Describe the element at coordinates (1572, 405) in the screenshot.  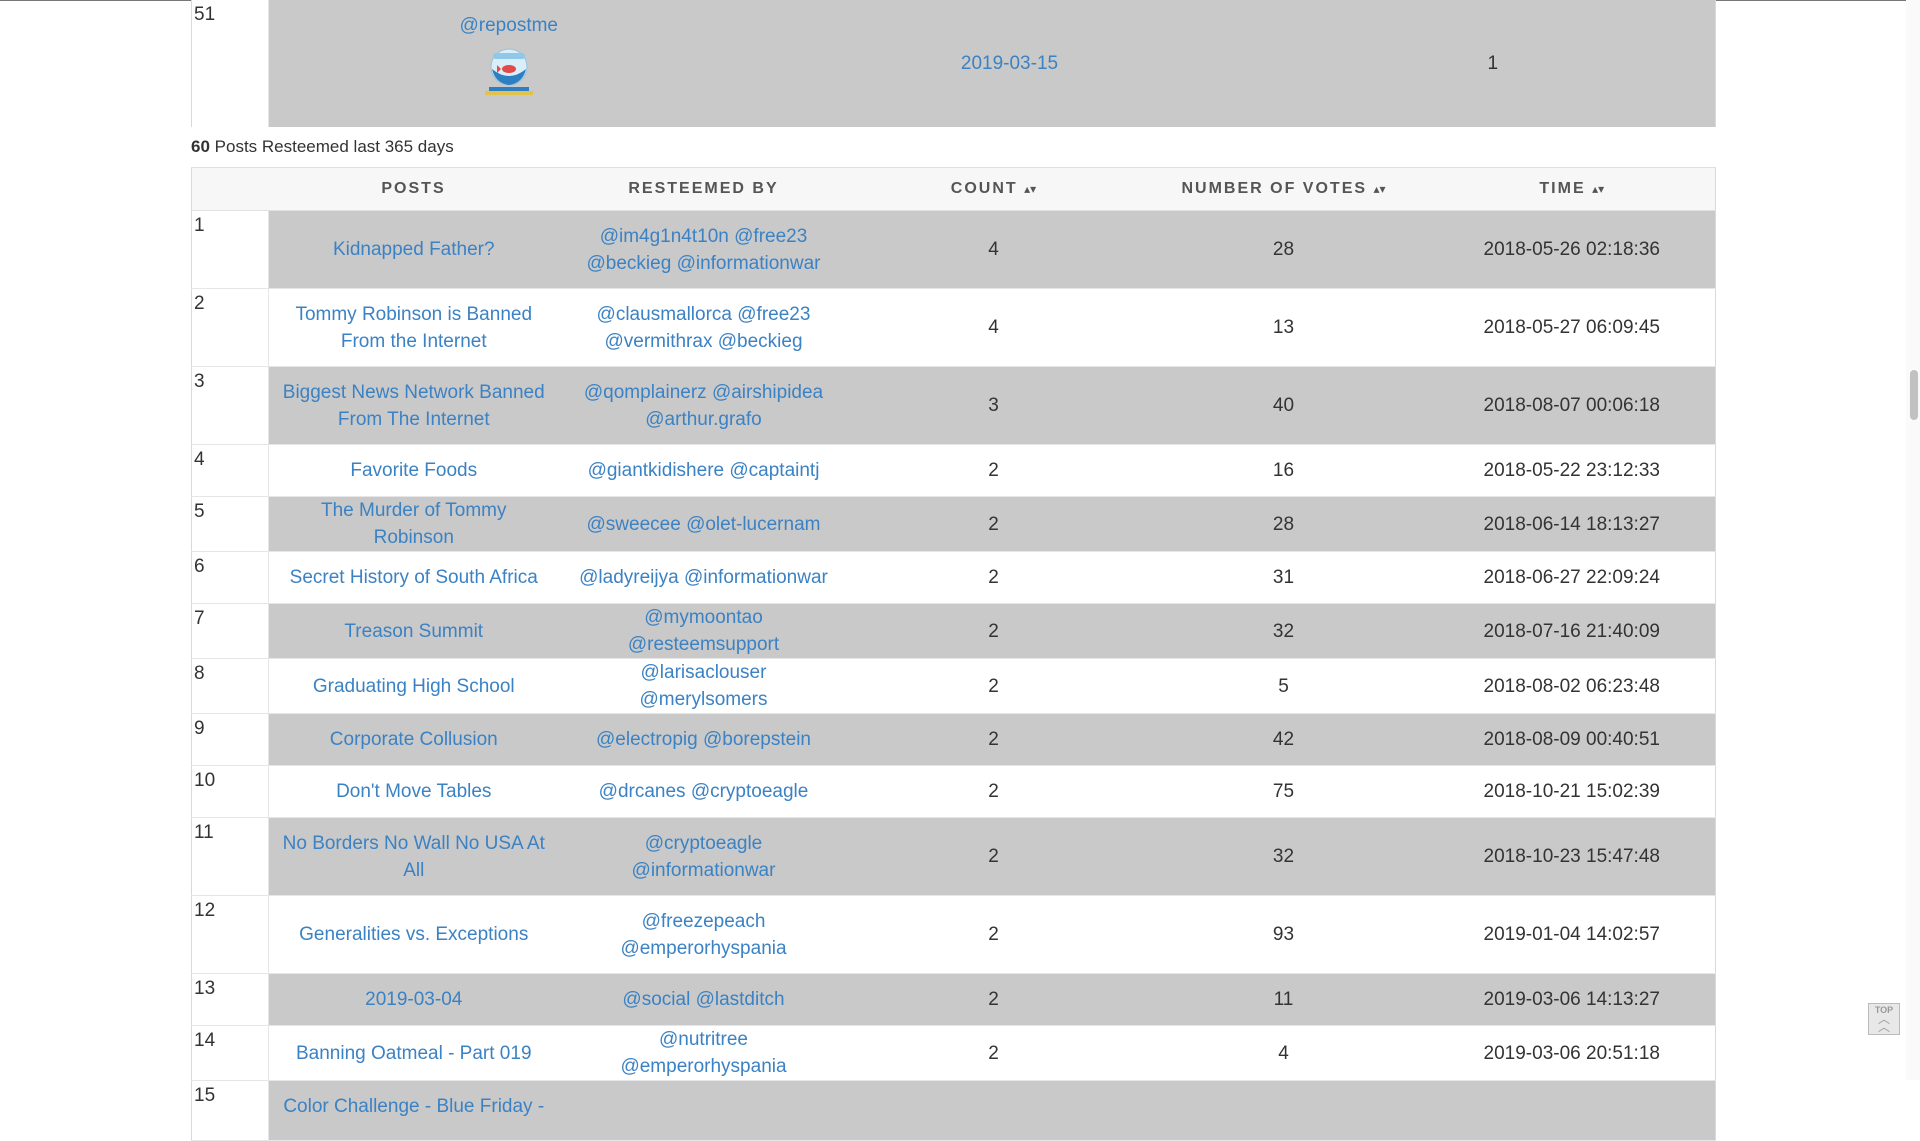
I see `time-cell: 2018-08-07 00:06:18` at that location.